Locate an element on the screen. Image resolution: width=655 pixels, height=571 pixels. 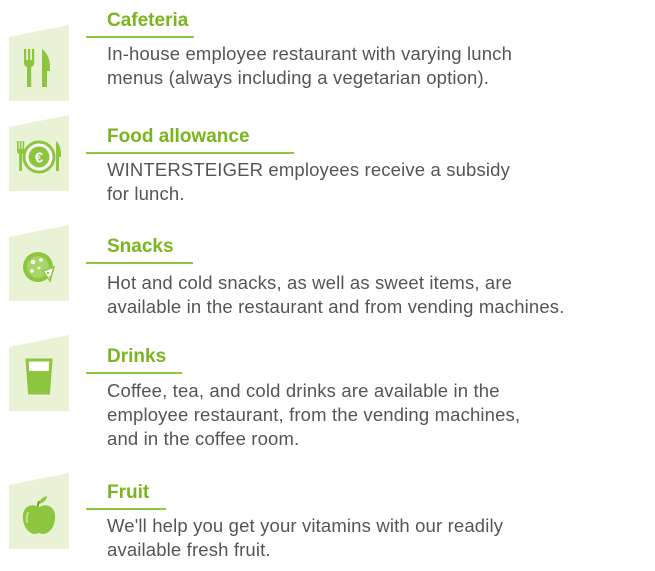
benefit-icon-tile: € is located at coordinates (39, 153).